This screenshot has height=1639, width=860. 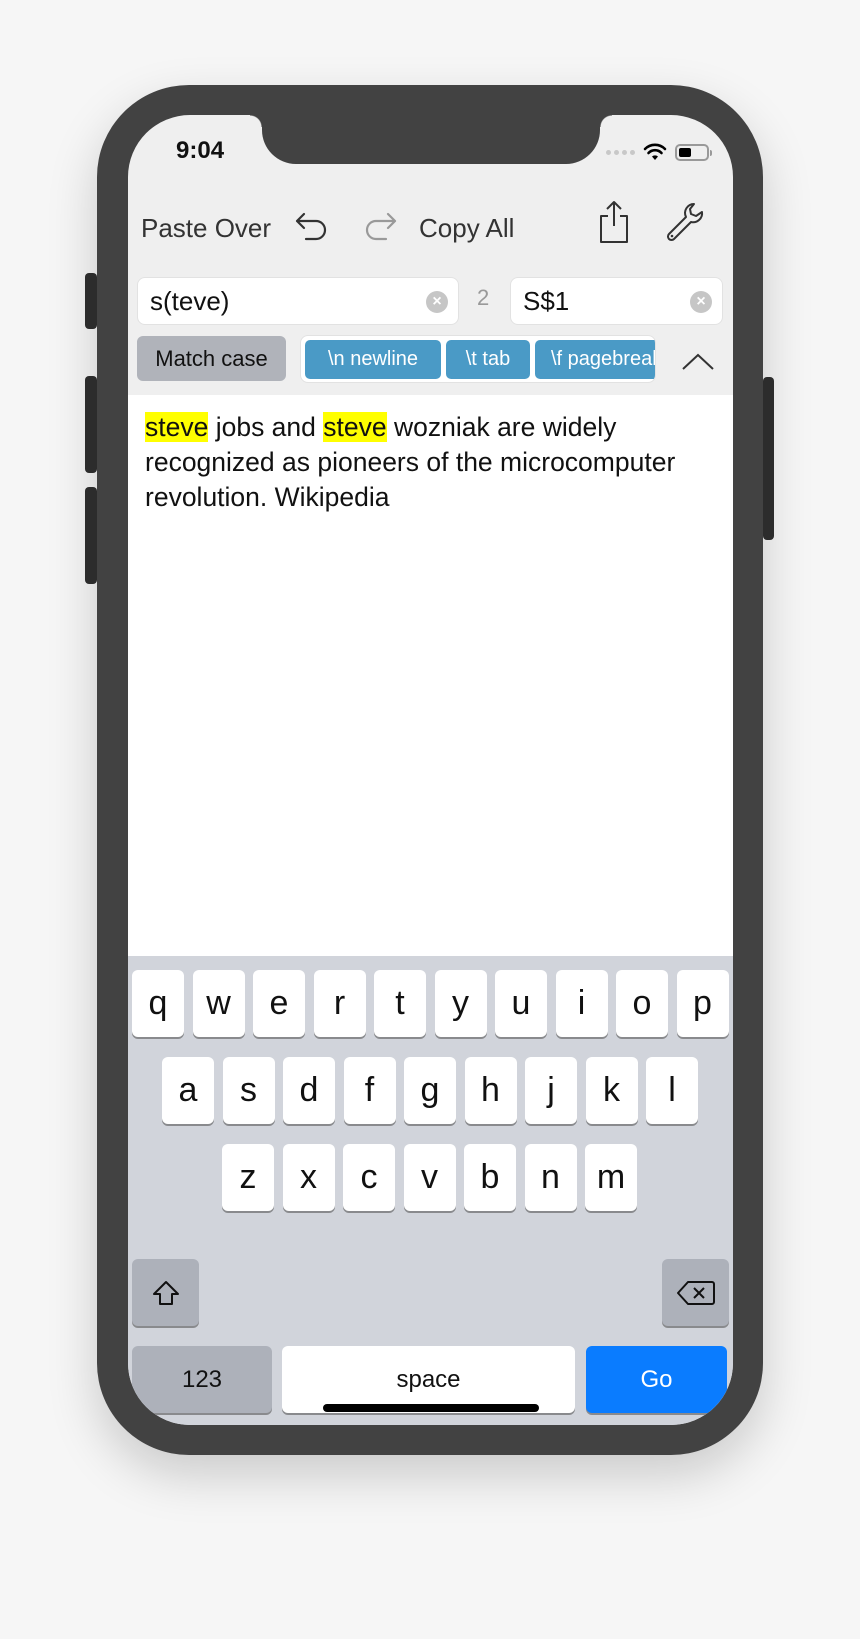 I want to click on key-p: p, so click(x=702, y=1003).